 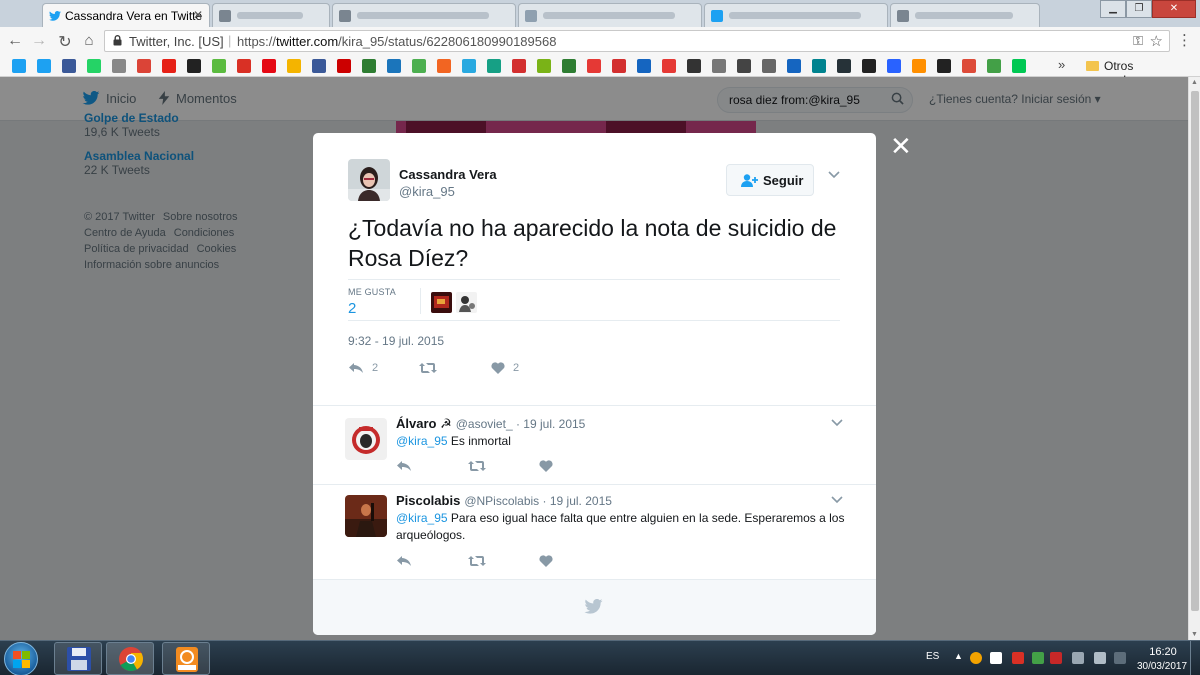 I want to click on tray-flag-icon, so click(x=996, y=658).